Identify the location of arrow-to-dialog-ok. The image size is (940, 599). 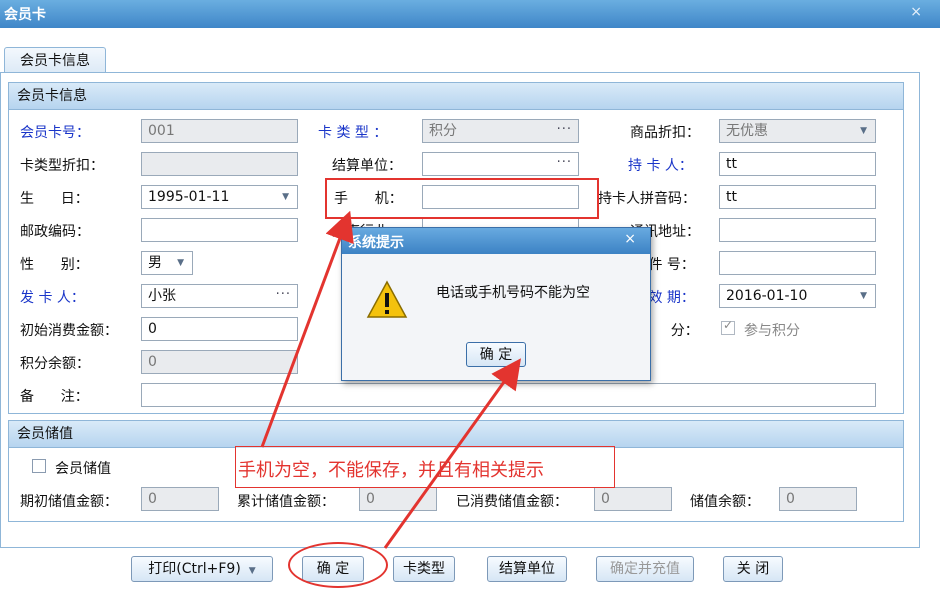
(452, 453).